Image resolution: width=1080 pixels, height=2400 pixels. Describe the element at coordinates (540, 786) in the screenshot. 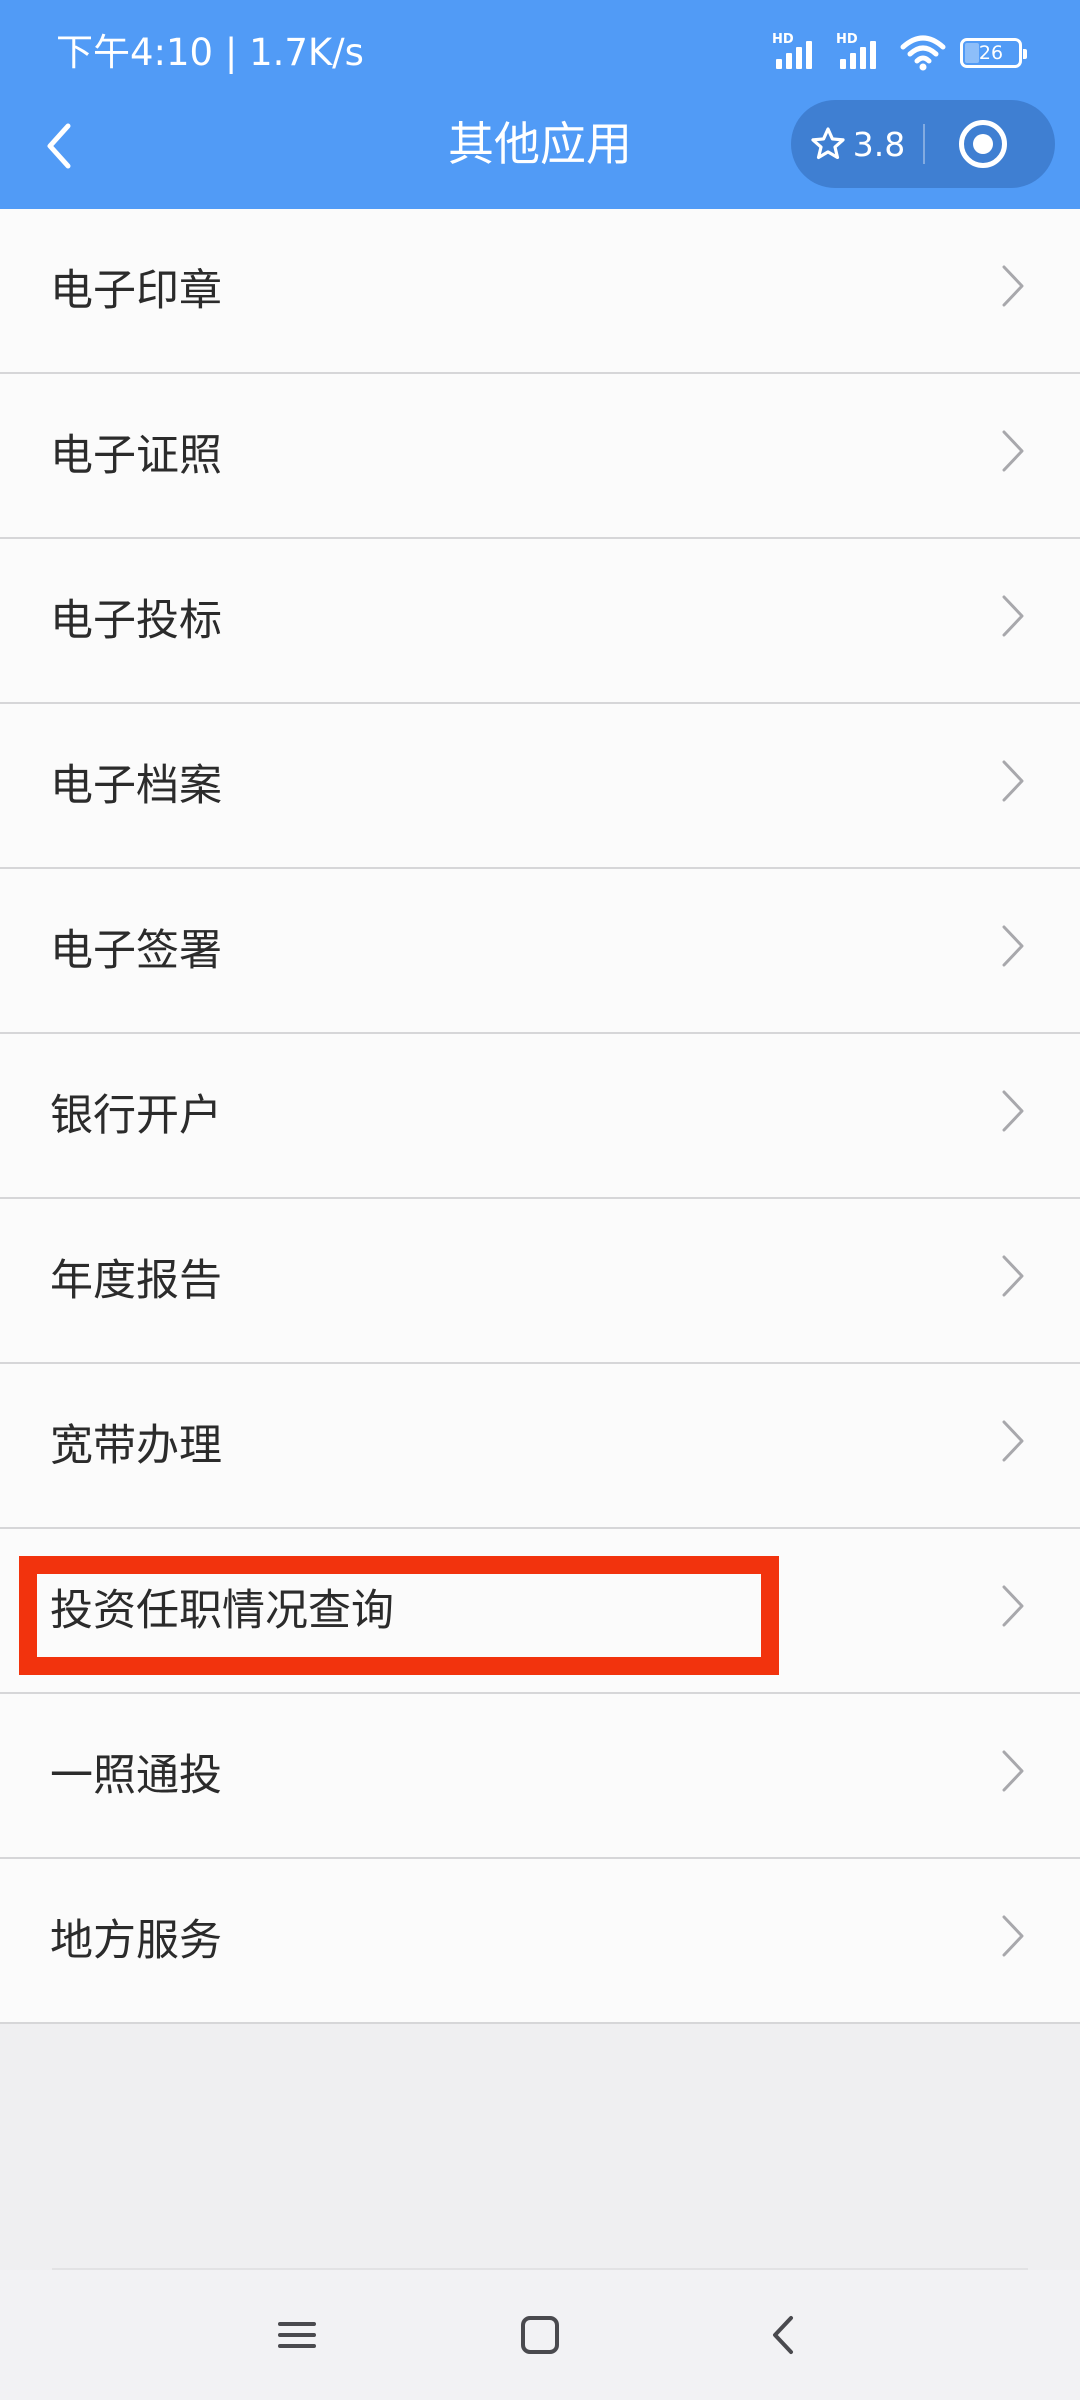

I see `list-item: 电子档案` at that location.